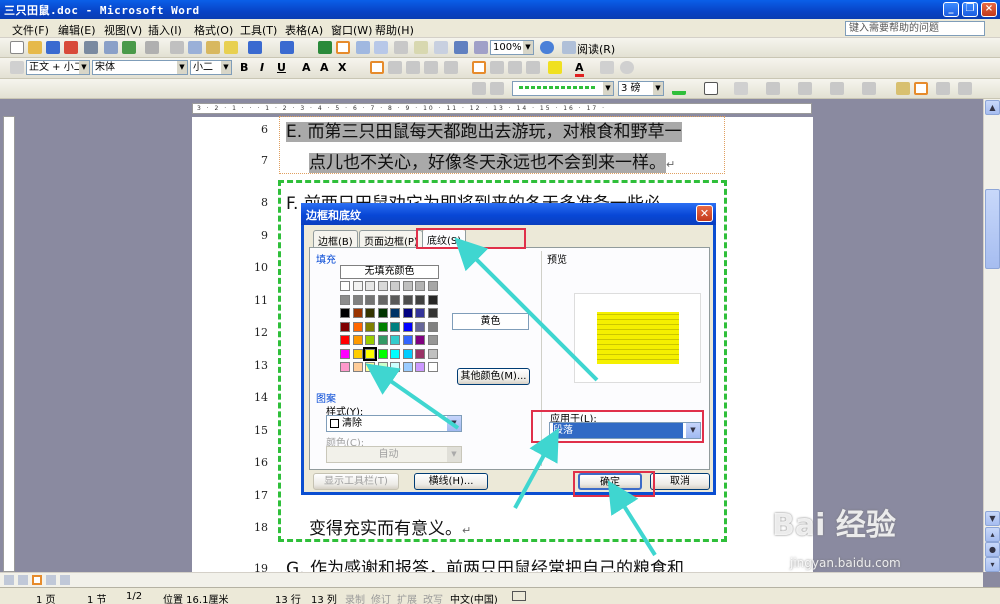 This screenshot has width=1000, height=604. I want to click on arrow-to-yellow-swatch, so click(412, 396).